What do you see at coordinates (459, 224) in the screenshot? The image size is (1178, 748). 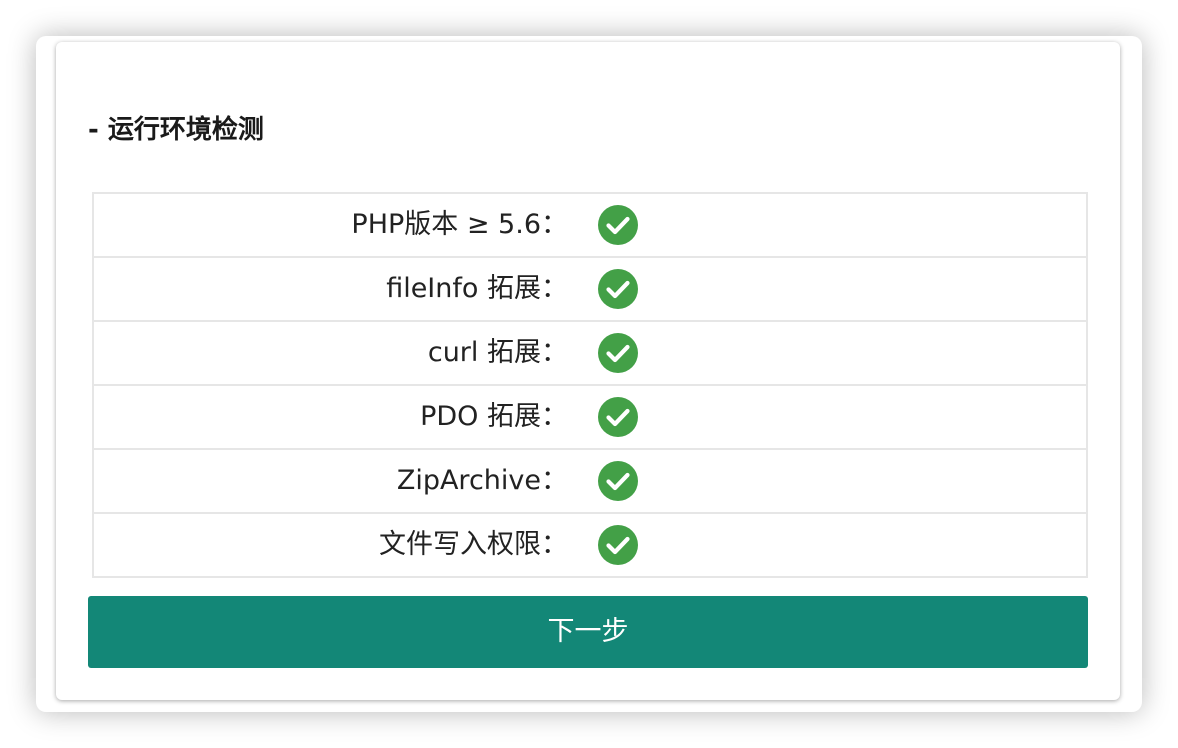 I see `check-label: PHP版本 ≥ 5.6：` at bounding box center [459, 224].